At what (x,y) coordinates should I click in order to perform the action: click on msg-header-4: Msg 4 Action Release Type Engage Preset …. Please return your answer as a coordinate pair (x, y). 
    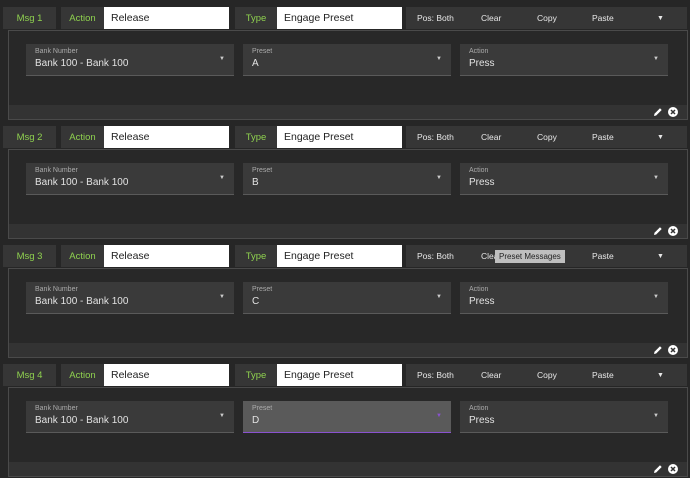
    Looking at the image, I should click on (345, 375).